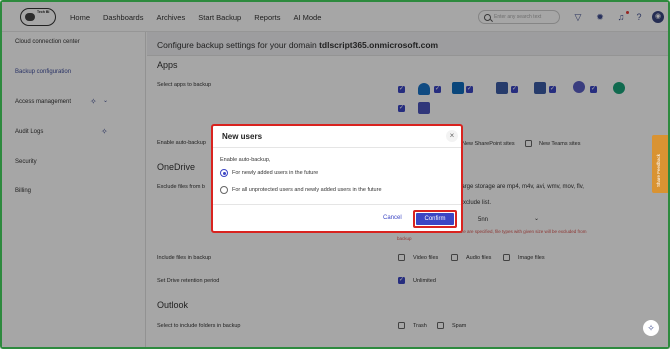 The height and width of the screenshot is (349, 670). I want to click on confirm-button: Confirm, so click(435, 219).